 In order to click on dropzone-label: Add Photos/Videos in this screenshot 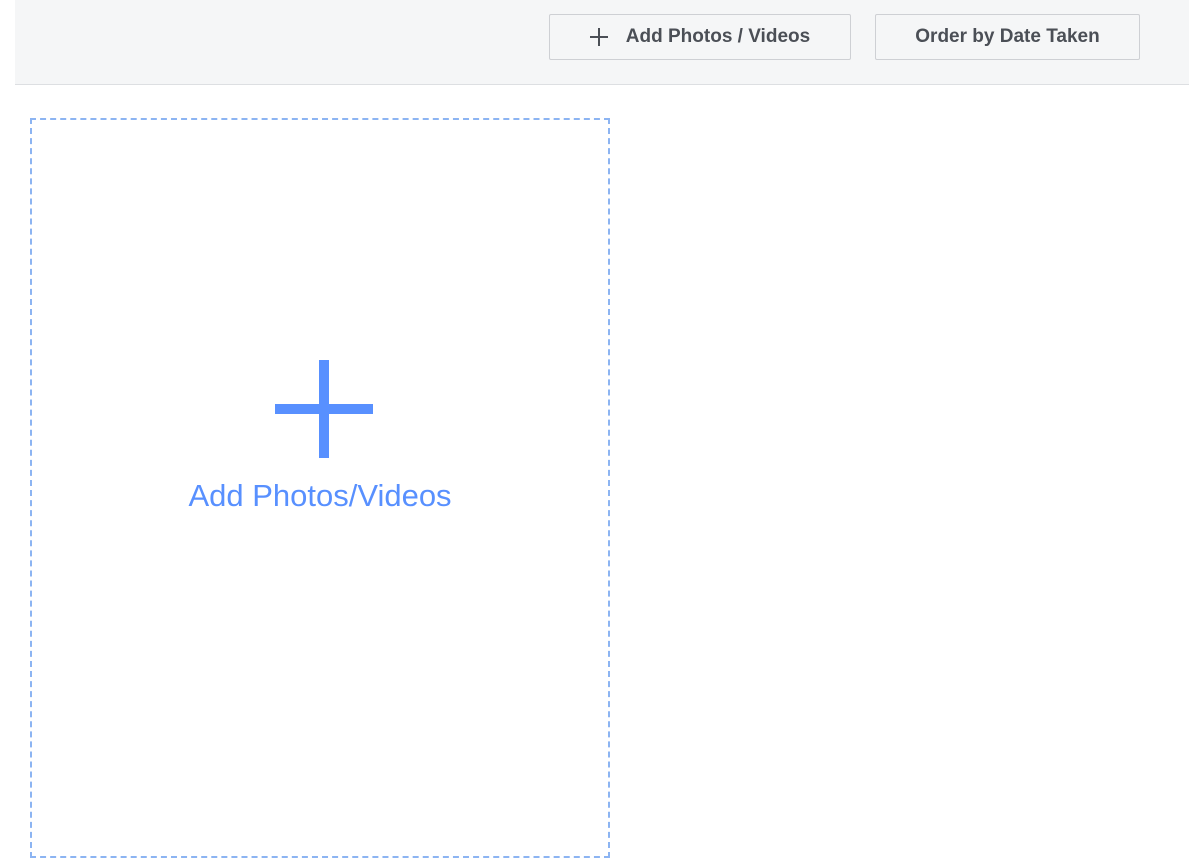, I will do `click(320, 495)`.